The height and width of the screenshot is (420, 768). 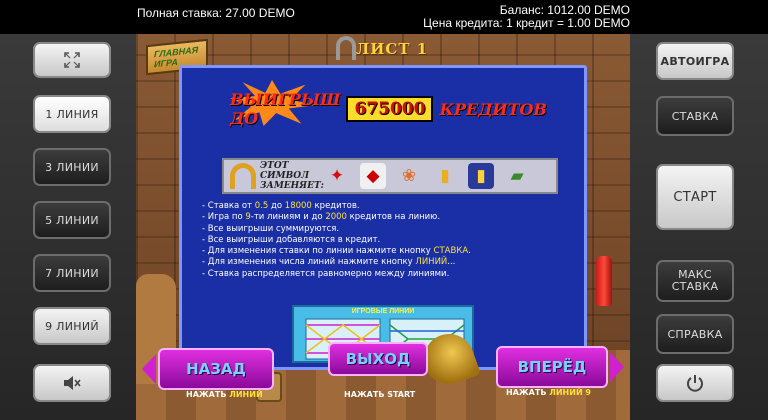 I want to click on rule-pre: - Все выигрыши суммируются., so click(x=271, y=228).